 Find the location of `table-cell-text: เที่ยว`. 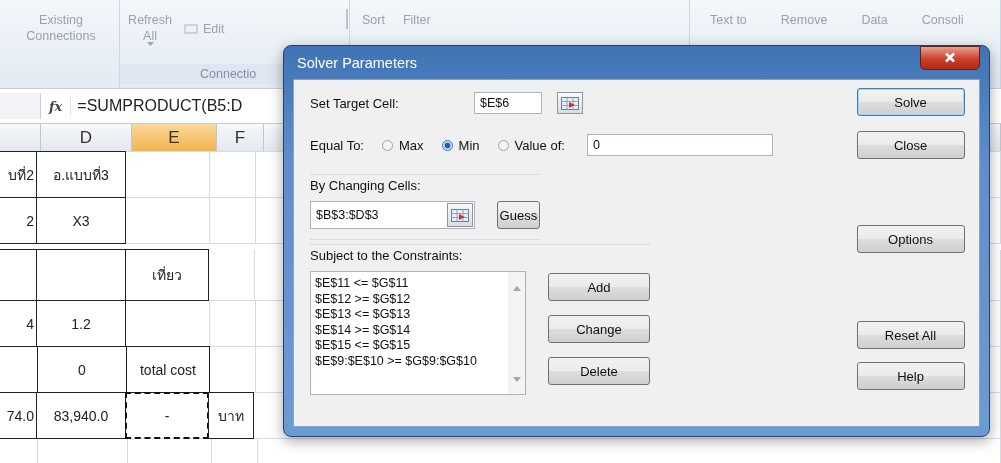

table-cell-text: เที่ยว is located at coordinates (167, 275).